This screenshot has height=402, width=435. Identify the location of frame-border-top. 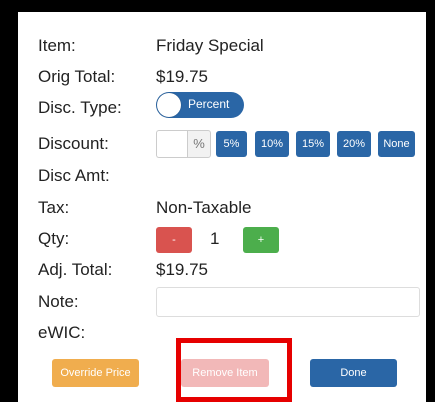
(217, 6).